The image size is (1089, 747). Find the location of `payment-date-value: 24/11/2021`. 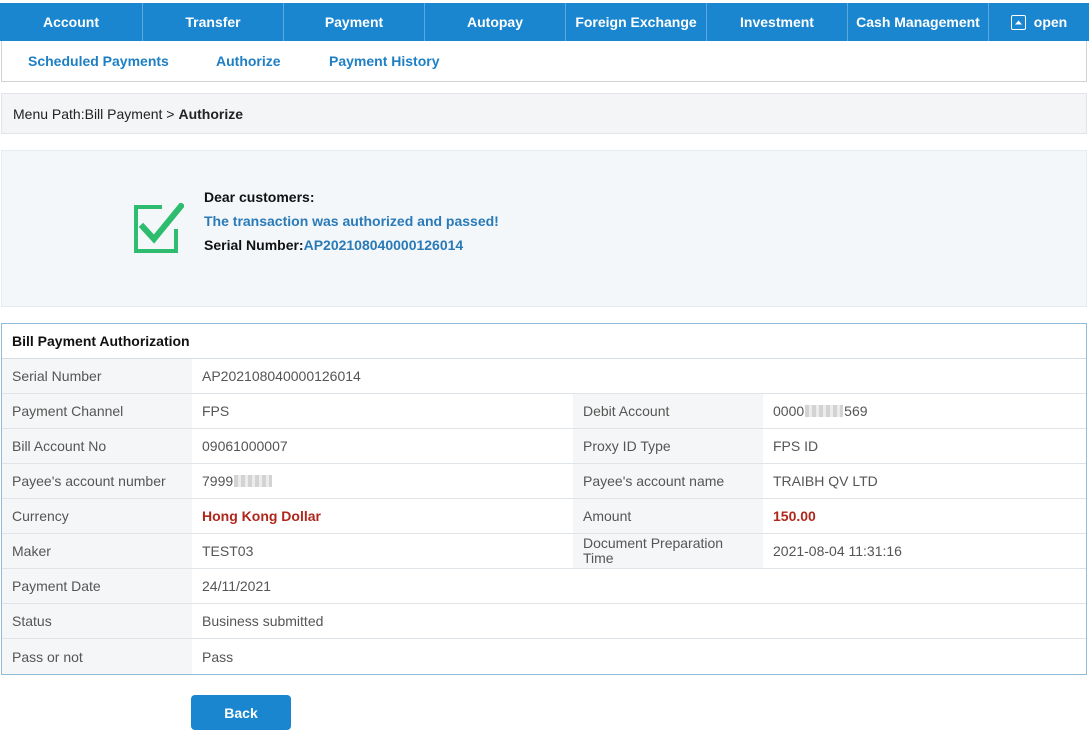

payment-date-value: 24/11/2021 is located at coordinates (237, 586).